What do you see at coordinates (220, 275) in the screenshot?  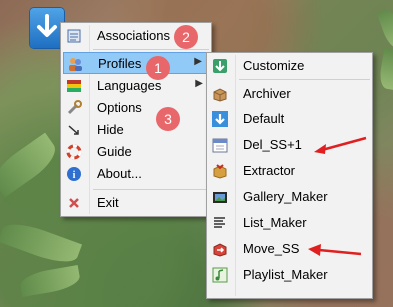 I see `playlist-icon` at bounding box center [220, 275].